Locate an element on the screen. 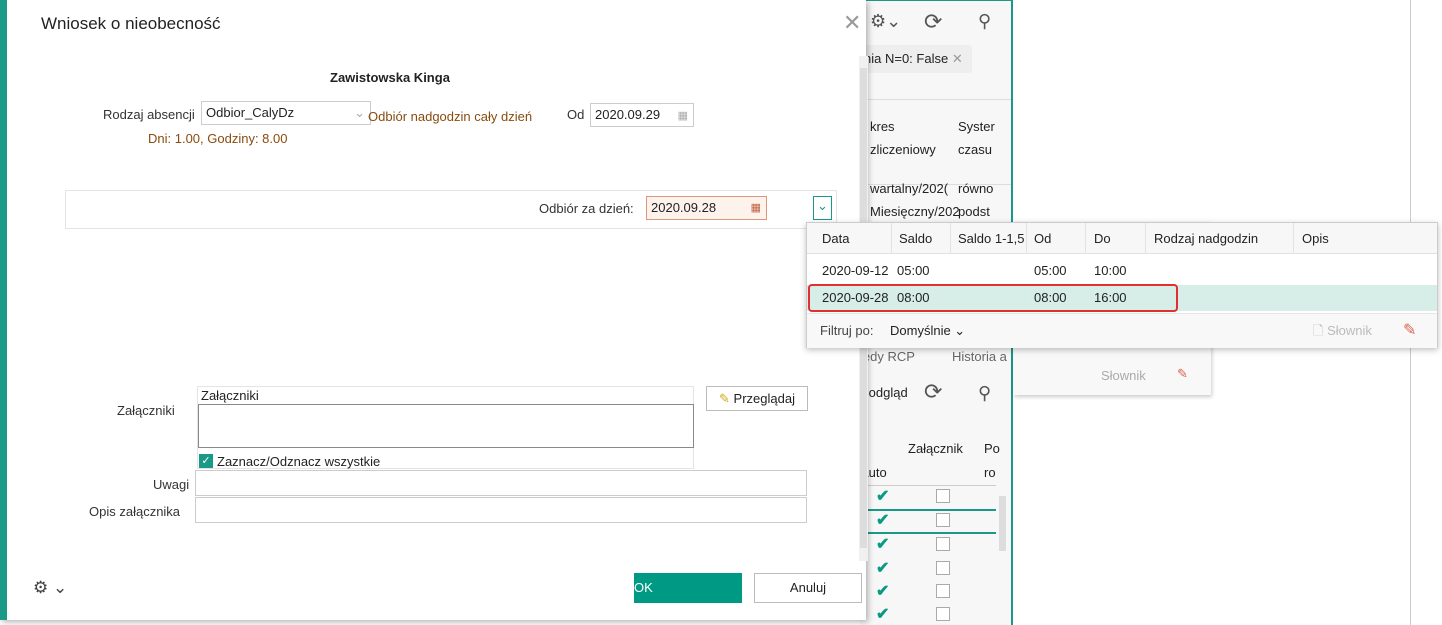 The height and width of the screenshot is (625, 1442). employee-name: Zawistowska Kinga is located at coordinates (390, 77).